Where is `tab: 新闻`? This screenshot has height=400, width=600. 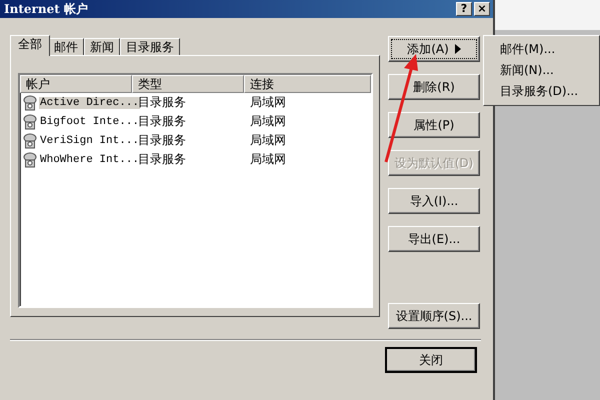 tab: 新闻 is located at coordinates (102, 46).